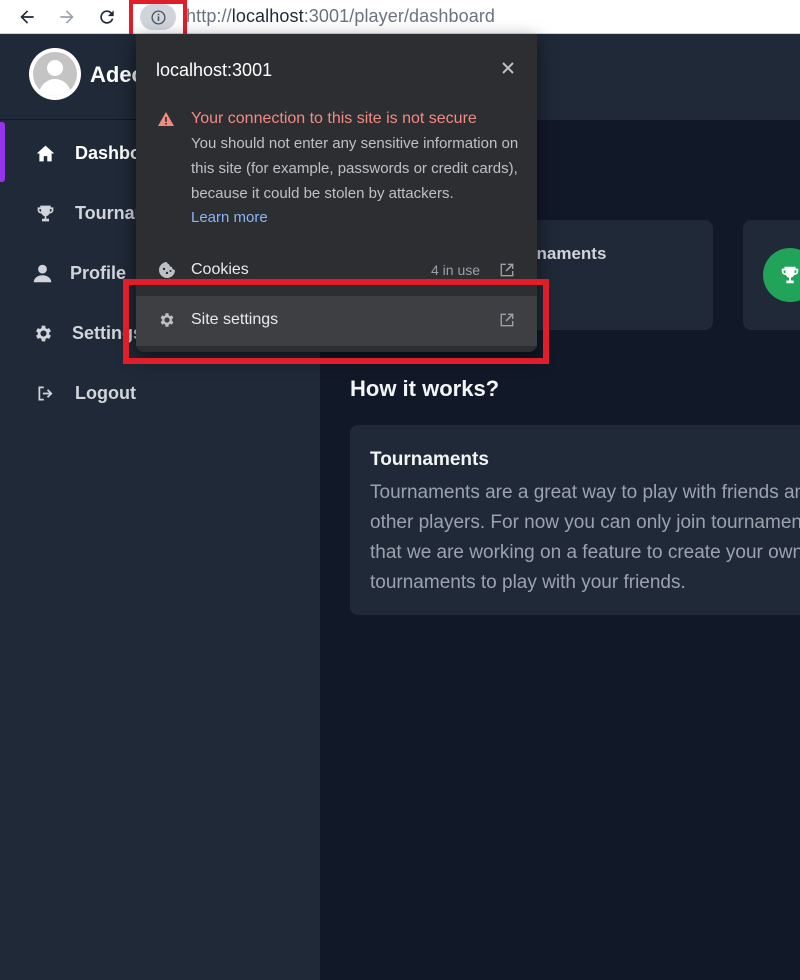  Describe the element at coordinates (45, 393) in the screenshot. I see `logout-icon` at that location.